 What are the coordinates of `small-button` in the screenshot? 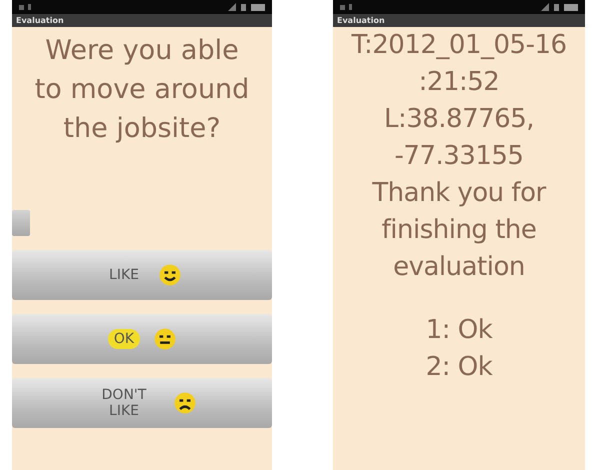 It's located at (21, 223).